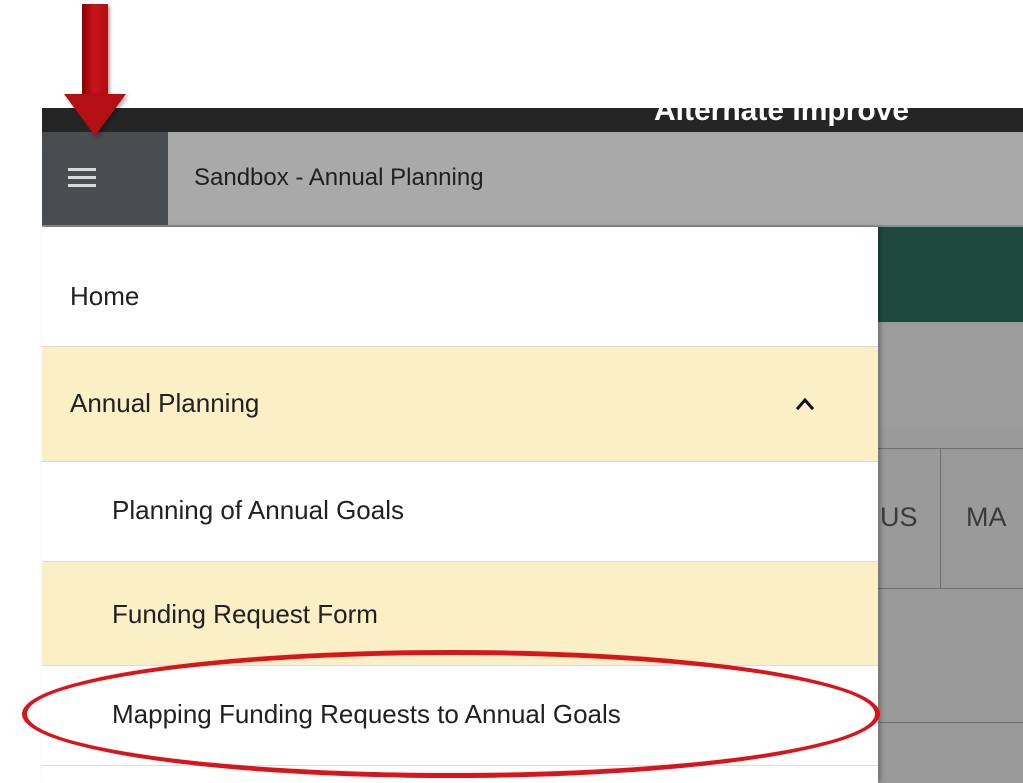  I want to click on menu-item-label: Home, so click(105, 296).